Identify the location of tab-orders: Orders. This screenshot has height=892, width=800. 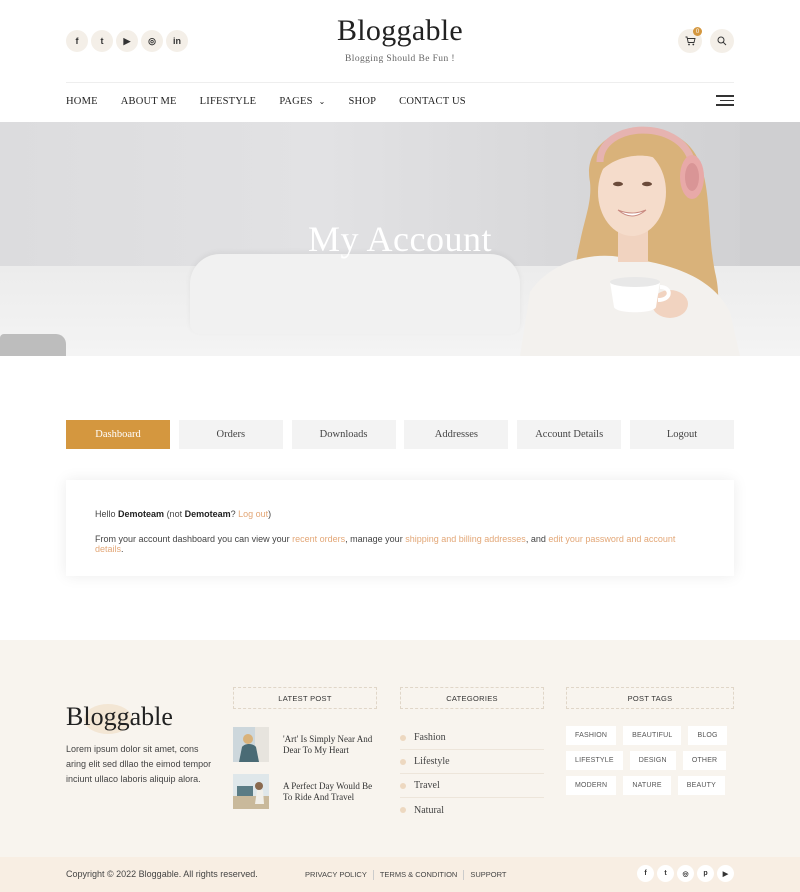
(230, 434).